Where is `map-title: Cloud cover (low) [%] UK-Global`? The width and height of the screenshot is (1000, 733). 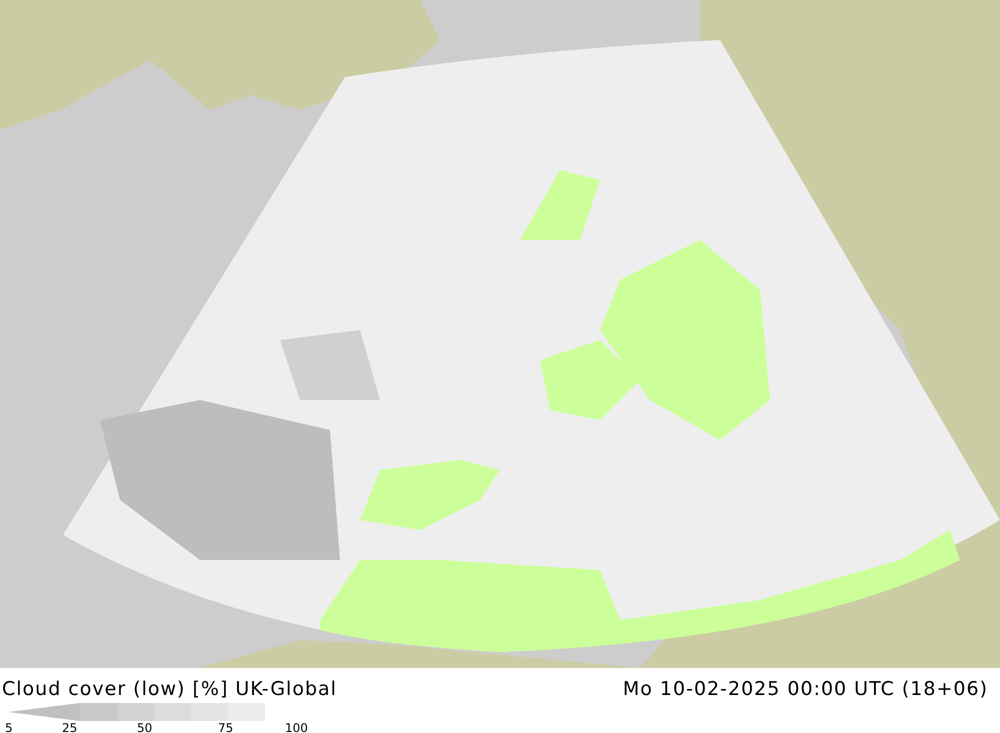 map-title: Cloud cover (low) [%] UK-Global is located at coordinates (169, 689).